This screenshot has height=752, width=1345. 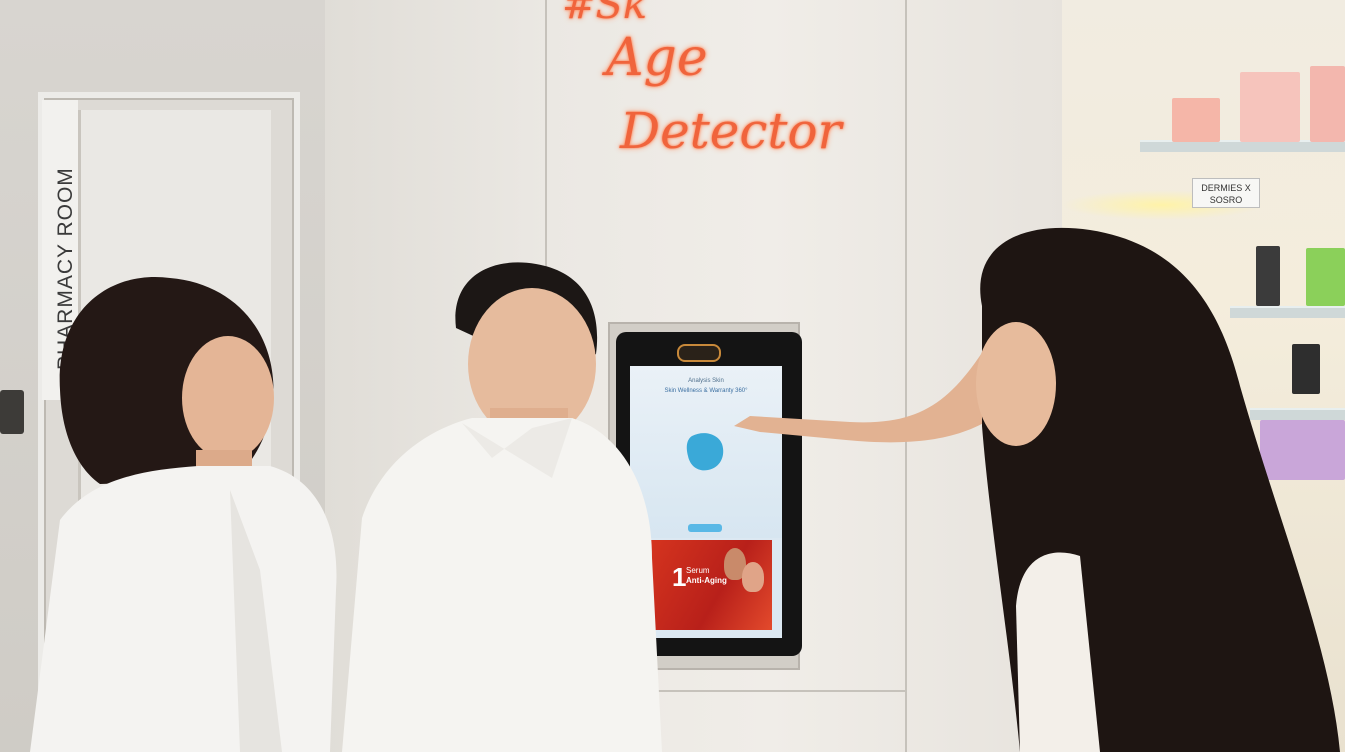 What do you see at coordinates (1226, 200) in the screenshot?
I see `shelf-sign-line: SOSRO` at bounding box center [1226, 200].